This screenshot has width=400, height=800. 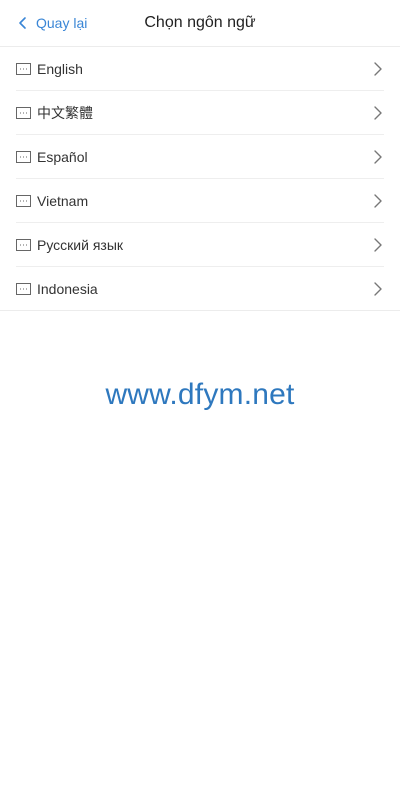 I want to click on back-button: Quay lại, so click(x=51, y=23).